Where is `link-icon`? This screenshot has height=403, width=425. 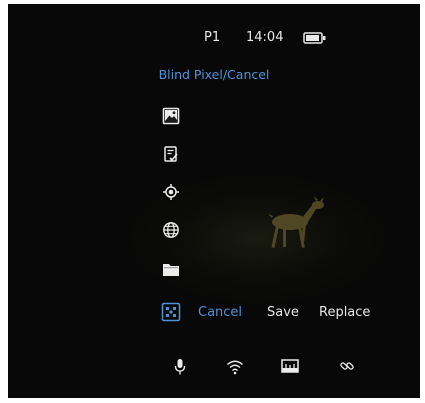 link-icon is located at coordinates (347, 366).